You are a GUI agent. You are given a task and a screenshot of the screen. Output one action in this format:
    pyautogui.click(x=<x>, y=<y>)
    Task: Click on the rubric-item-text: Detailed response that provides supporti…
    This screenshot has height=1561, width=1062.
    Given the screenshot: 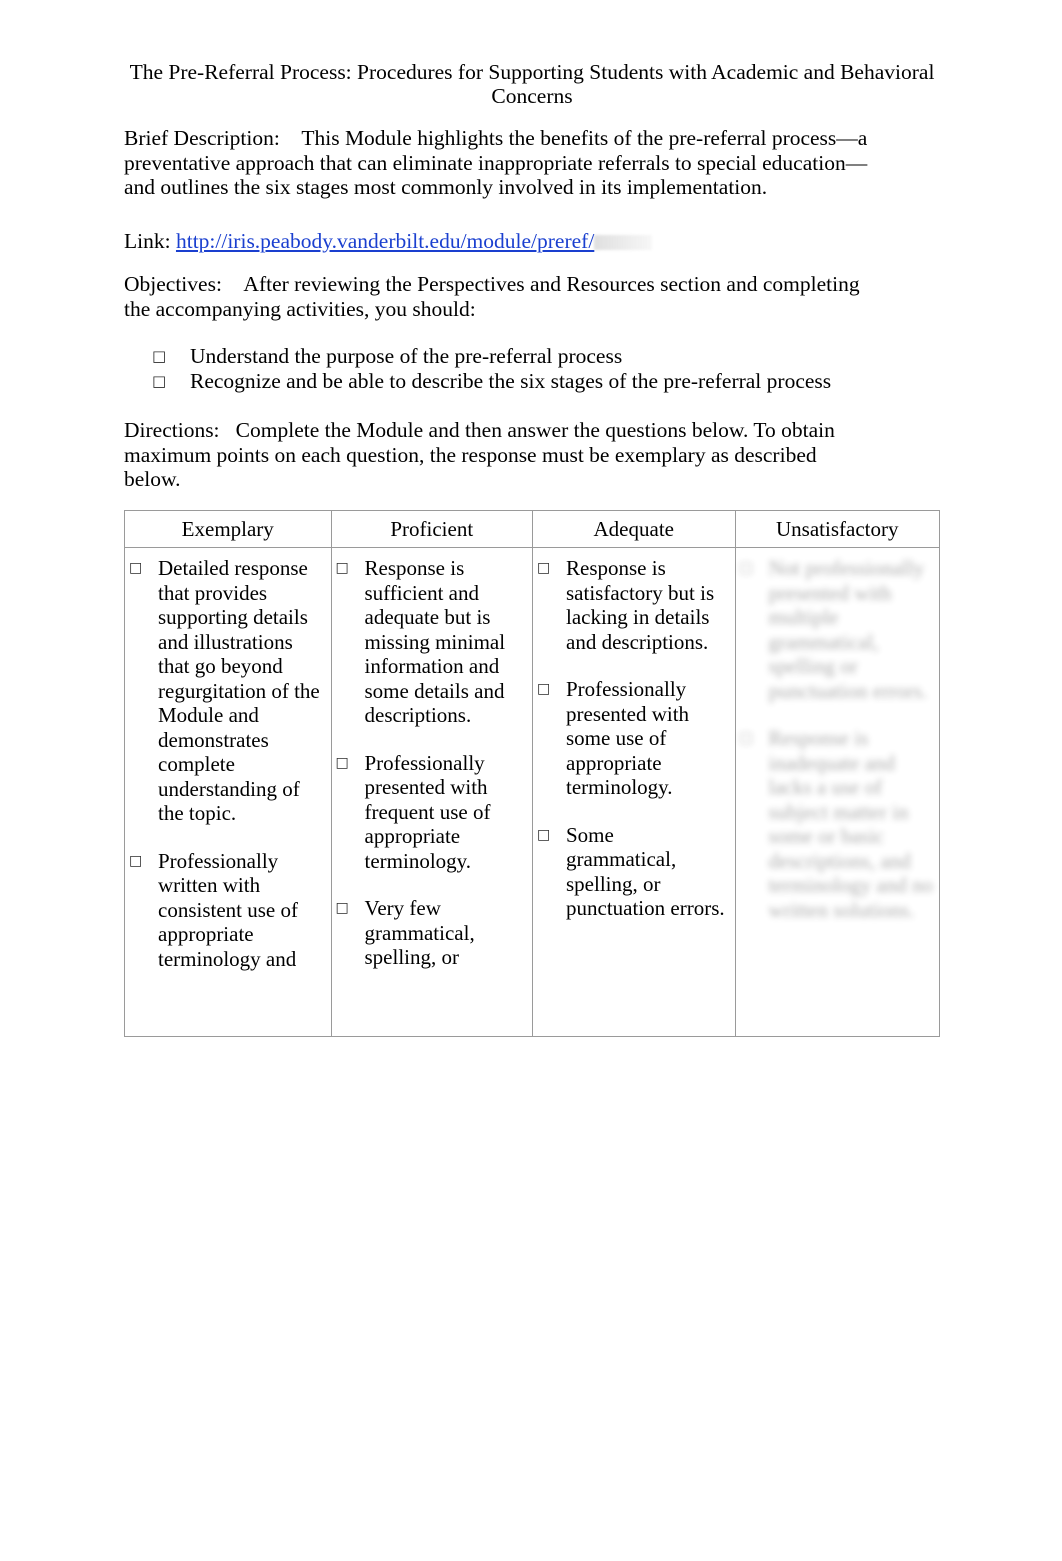 What is the action you would take?
    pyautogui.click(x=239, y=690)
    